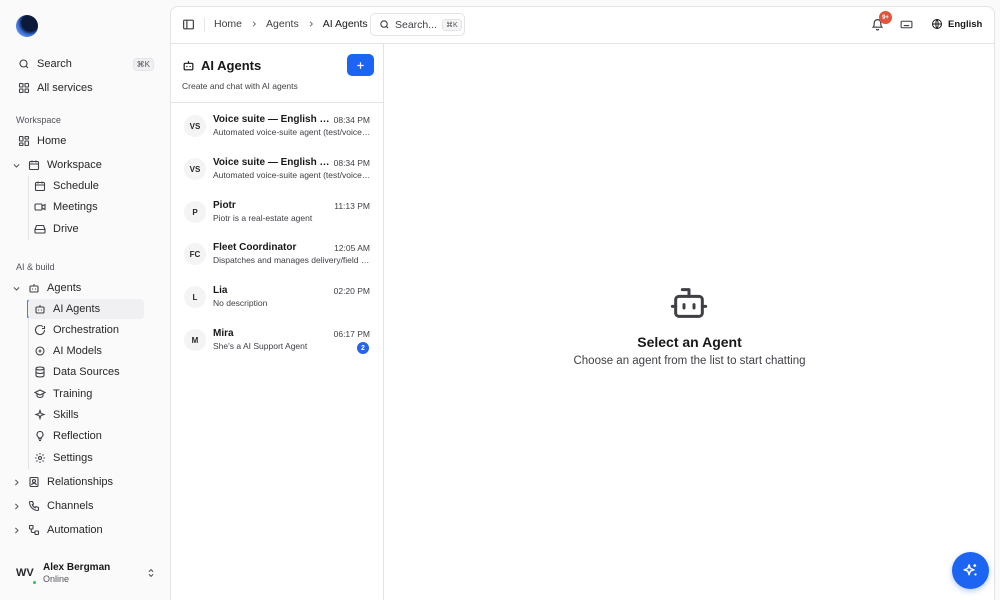 The height and width of the screenshot is (600, 1000). What do you see at coordinates (74, 165) in the screenshot?
I see `sidebar-group-label: Workspace` at bounding box center [74, 165].